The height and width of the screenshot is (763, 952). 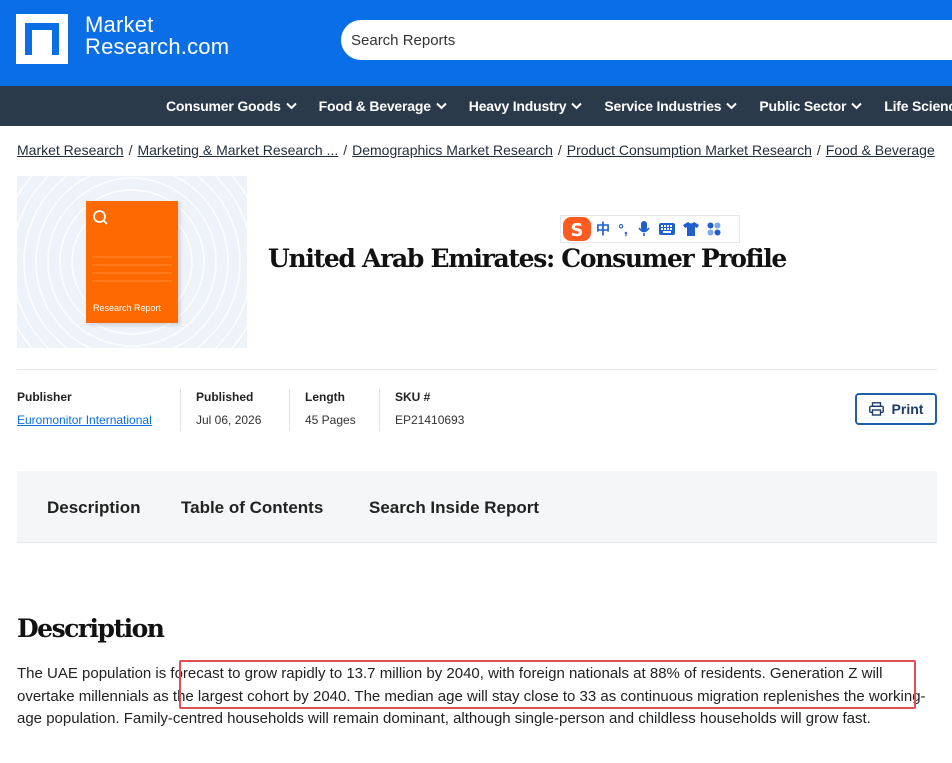 I want to click on apps-icon, so click(x=714, y=229).